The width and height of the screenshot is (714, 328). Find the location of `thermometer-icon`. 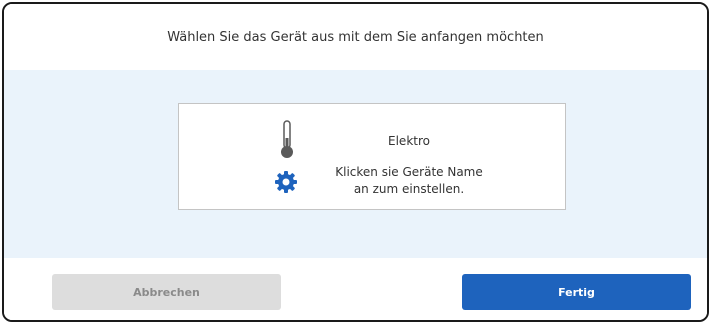

thermometer-icon is located at coordinates (287, 142).